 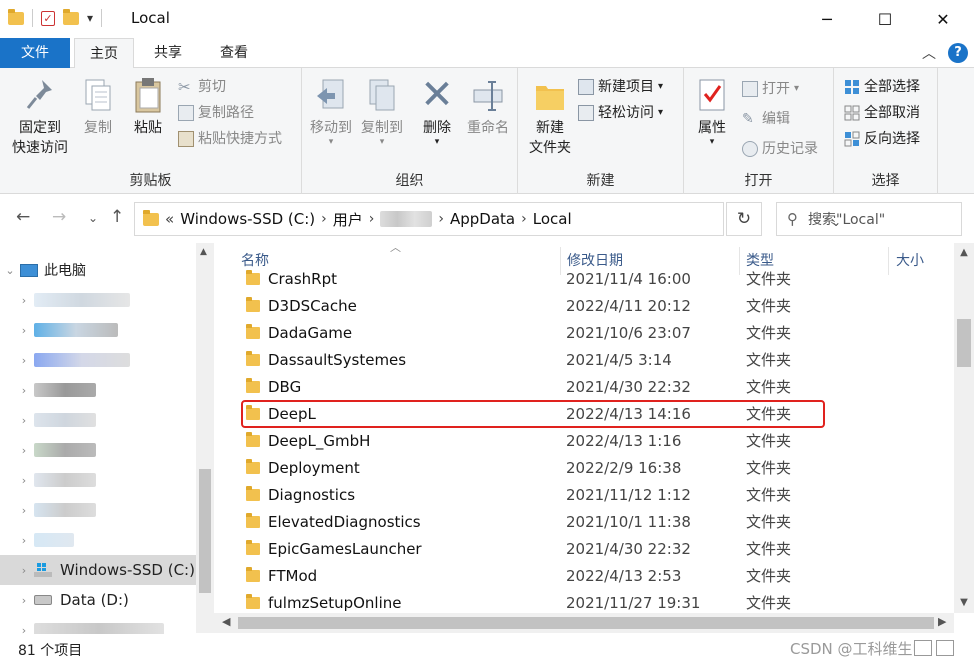 I want to click on tab-file: 文件, so click(x=35, y=53).